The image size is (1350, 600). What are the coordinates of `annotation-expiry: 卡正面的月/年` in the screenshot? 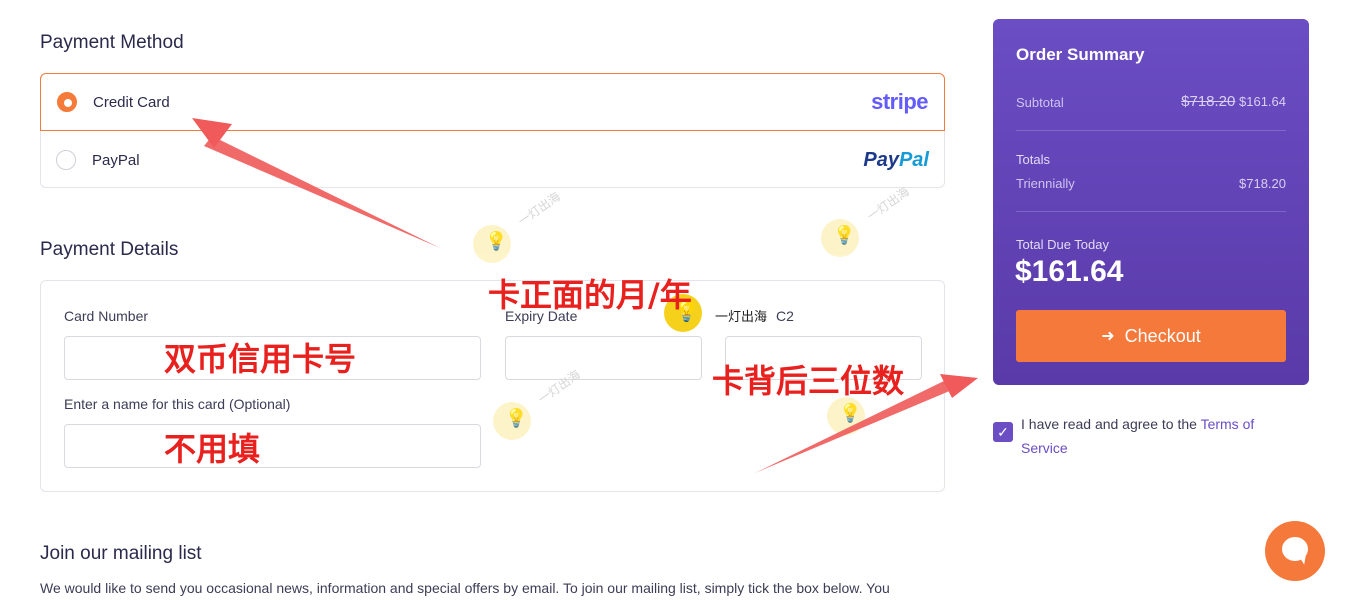 It's located at (590, 295).